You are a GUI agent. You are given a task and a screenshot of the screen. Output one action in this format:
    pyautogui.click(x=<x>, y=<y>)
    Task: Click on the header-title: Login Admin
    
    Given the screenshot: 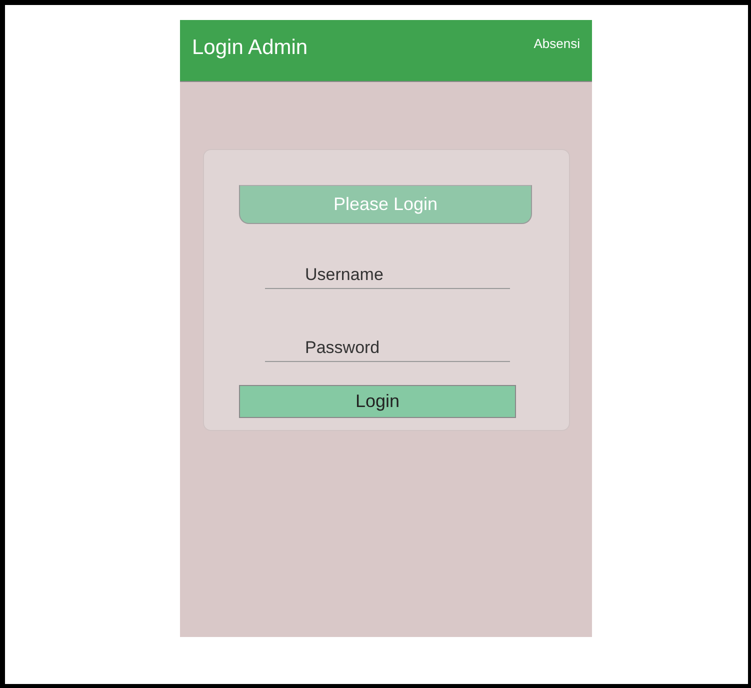 What is the action you would take?
    pyautogui.click(x=250, y=47)
    